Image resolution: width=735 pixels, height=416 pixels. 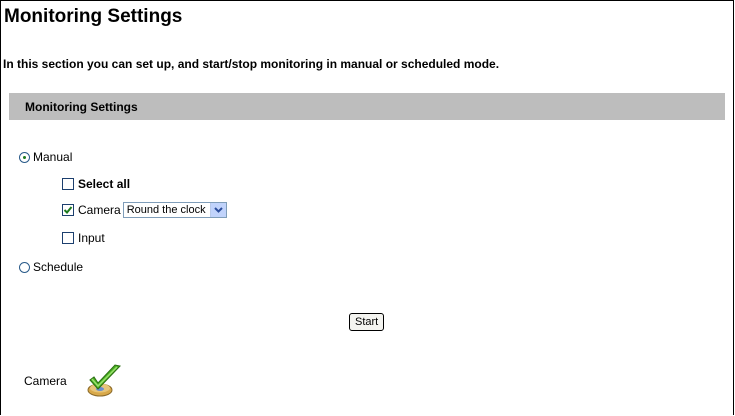 What do you see at coordinates (104, 382) in the screenshot?
I see `camera-ok-check-icon` at bounding box center [104, 382].